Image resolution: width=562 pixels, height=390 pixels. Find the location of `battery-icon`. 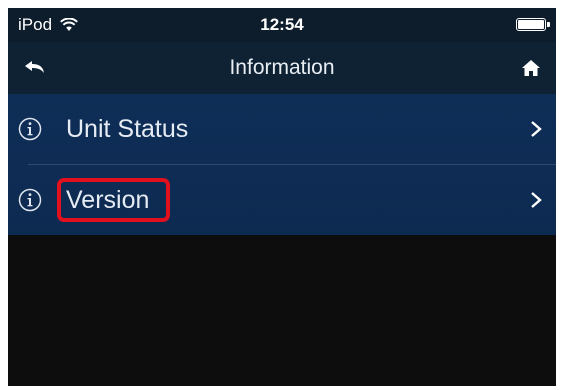

battery-icon is located at coordinates (531, 24).